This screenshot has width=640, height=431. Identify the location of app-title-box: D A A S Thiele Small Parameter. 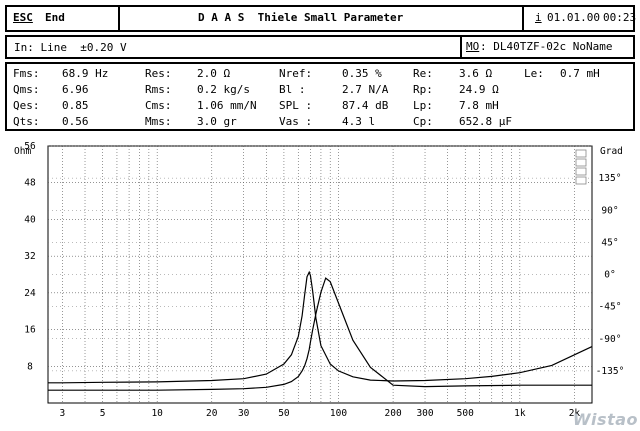
(322, 18).